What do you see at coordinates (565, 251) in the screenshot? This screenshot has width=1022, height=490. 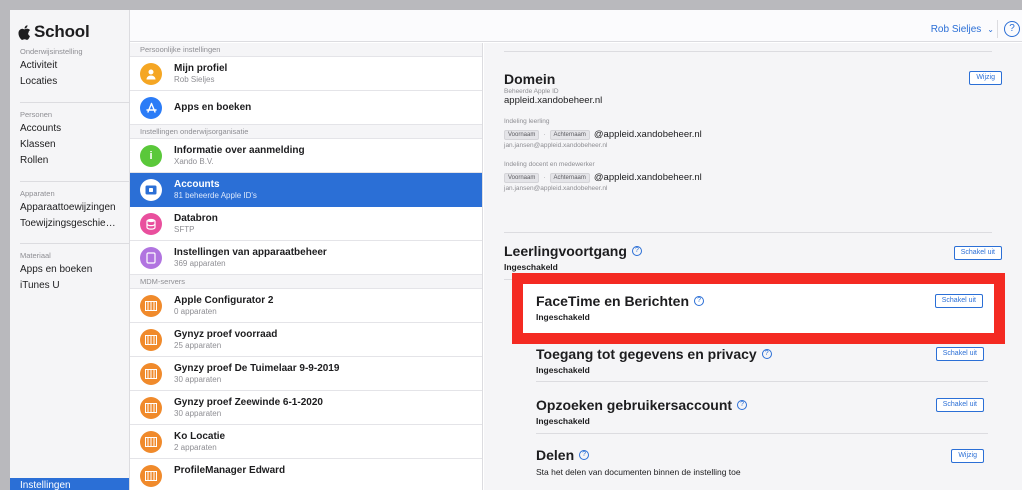 I see `section-title-text: Leerlingvoortgang` at bounding box center [565, 251].